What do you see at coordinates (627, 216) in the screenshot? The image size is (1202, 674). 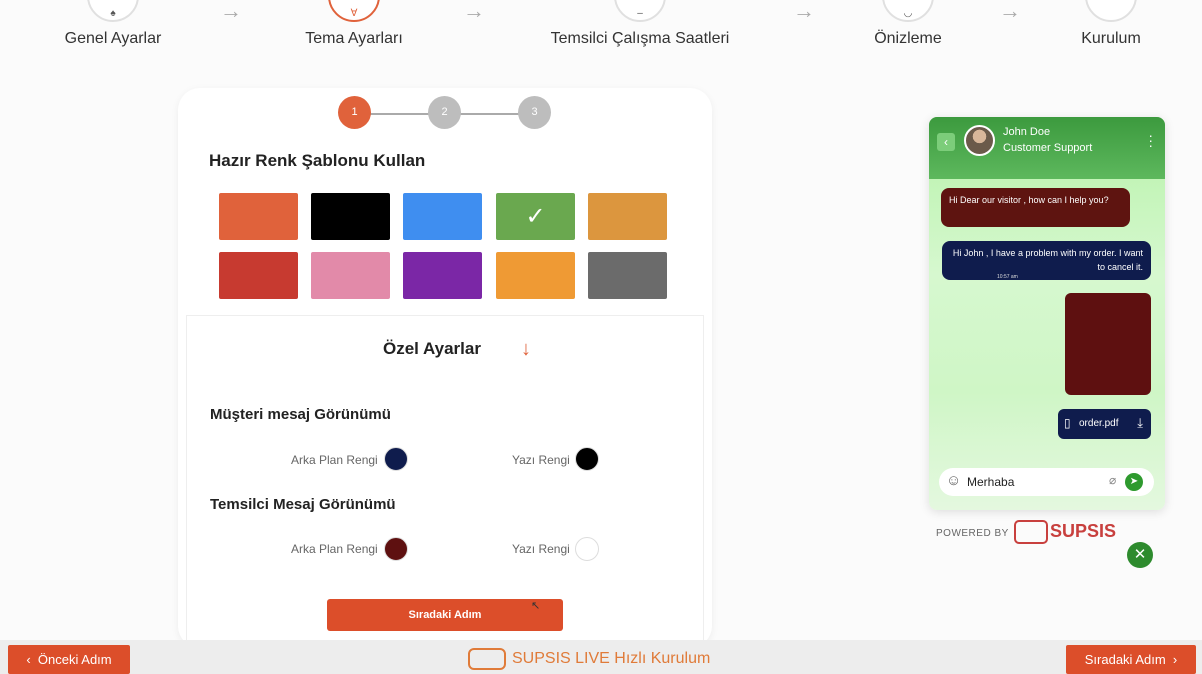 I see `swatch-amber` at bounding box center [627, 216].